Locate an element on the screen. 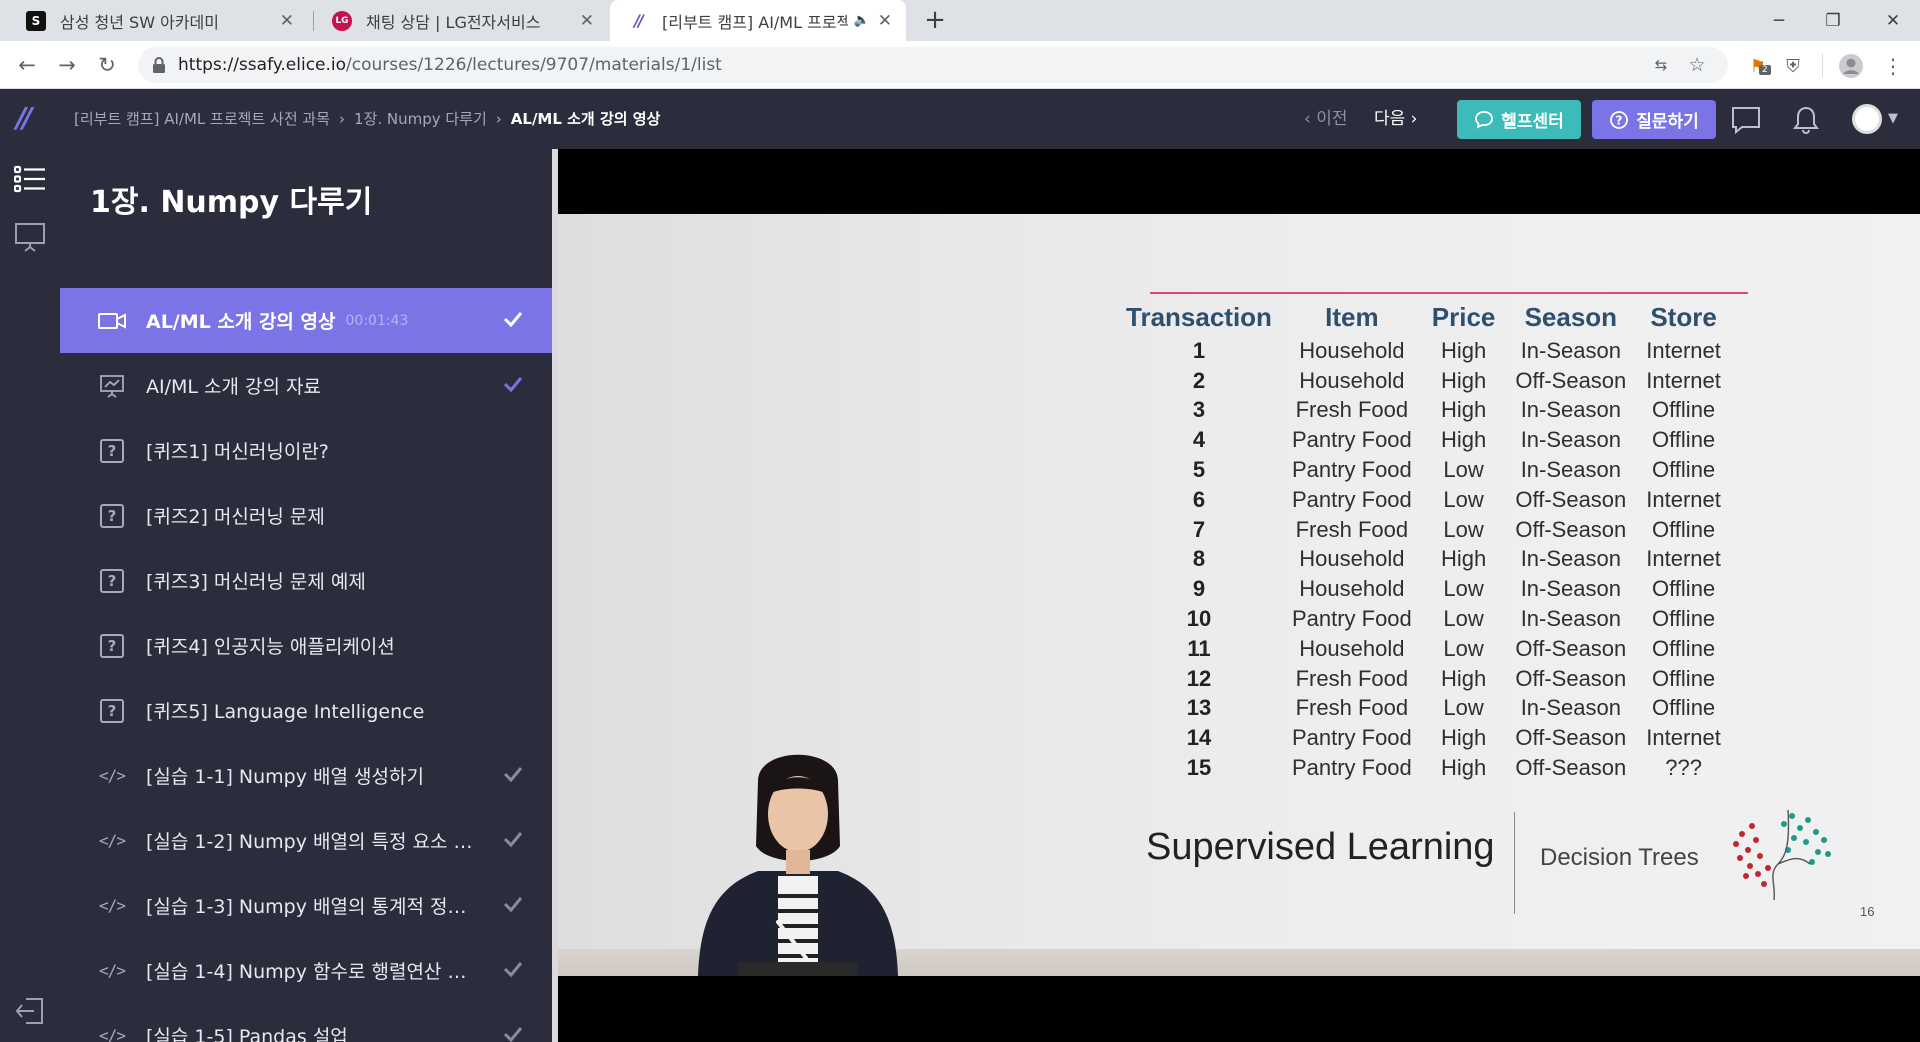 The width and height of the screenshot is (1920, 1042). presenter-figure-icon is located at coordinates (798, 865).